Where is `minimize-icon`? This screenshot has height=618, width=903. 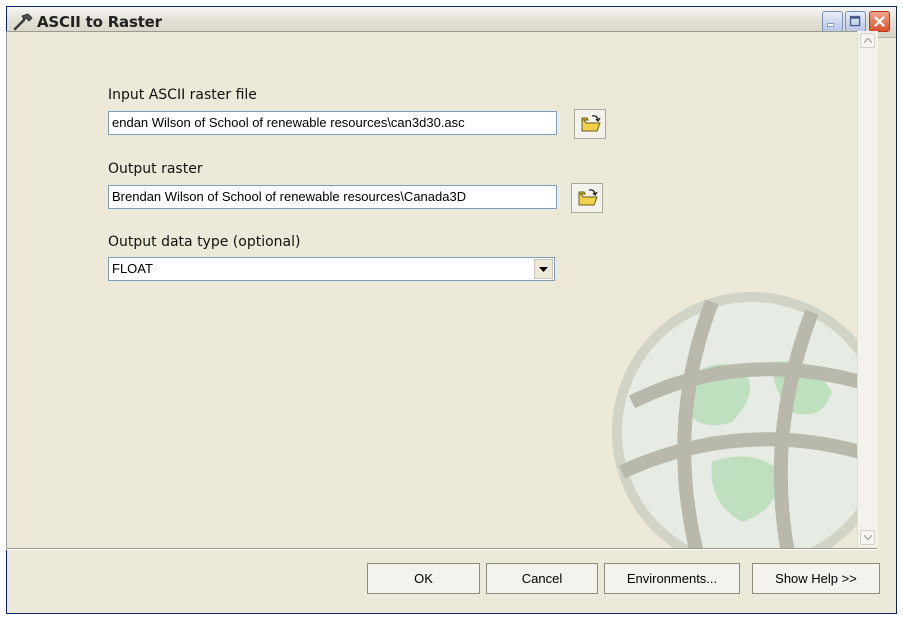 minimize-icon is located at coordinates (831, 25).